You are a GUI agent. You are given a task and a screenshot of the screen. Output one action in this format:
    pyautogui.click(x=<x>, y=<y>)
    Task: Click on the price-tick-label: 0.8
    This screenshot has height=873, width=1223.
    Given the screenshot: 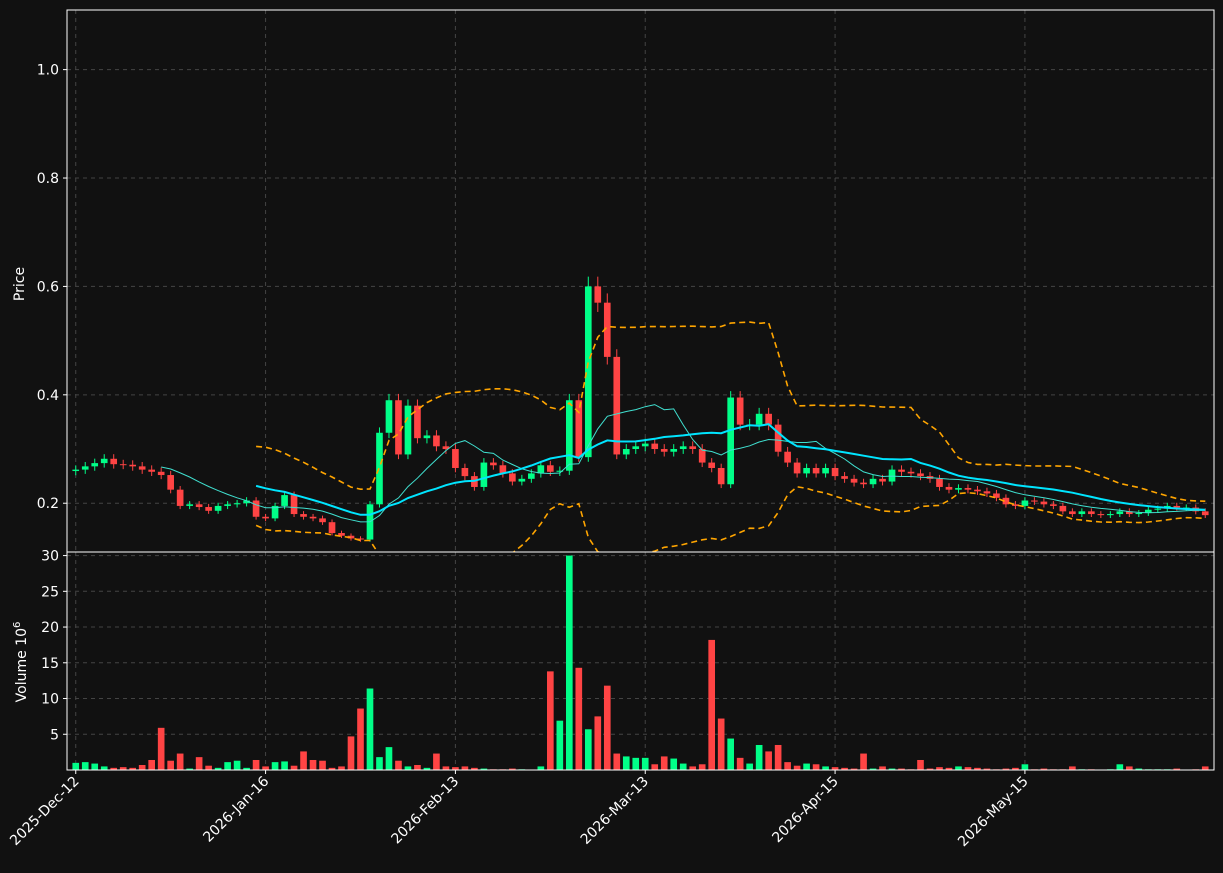 What is the action you would take?
    pyautogui.click(x=48, y=179)
    